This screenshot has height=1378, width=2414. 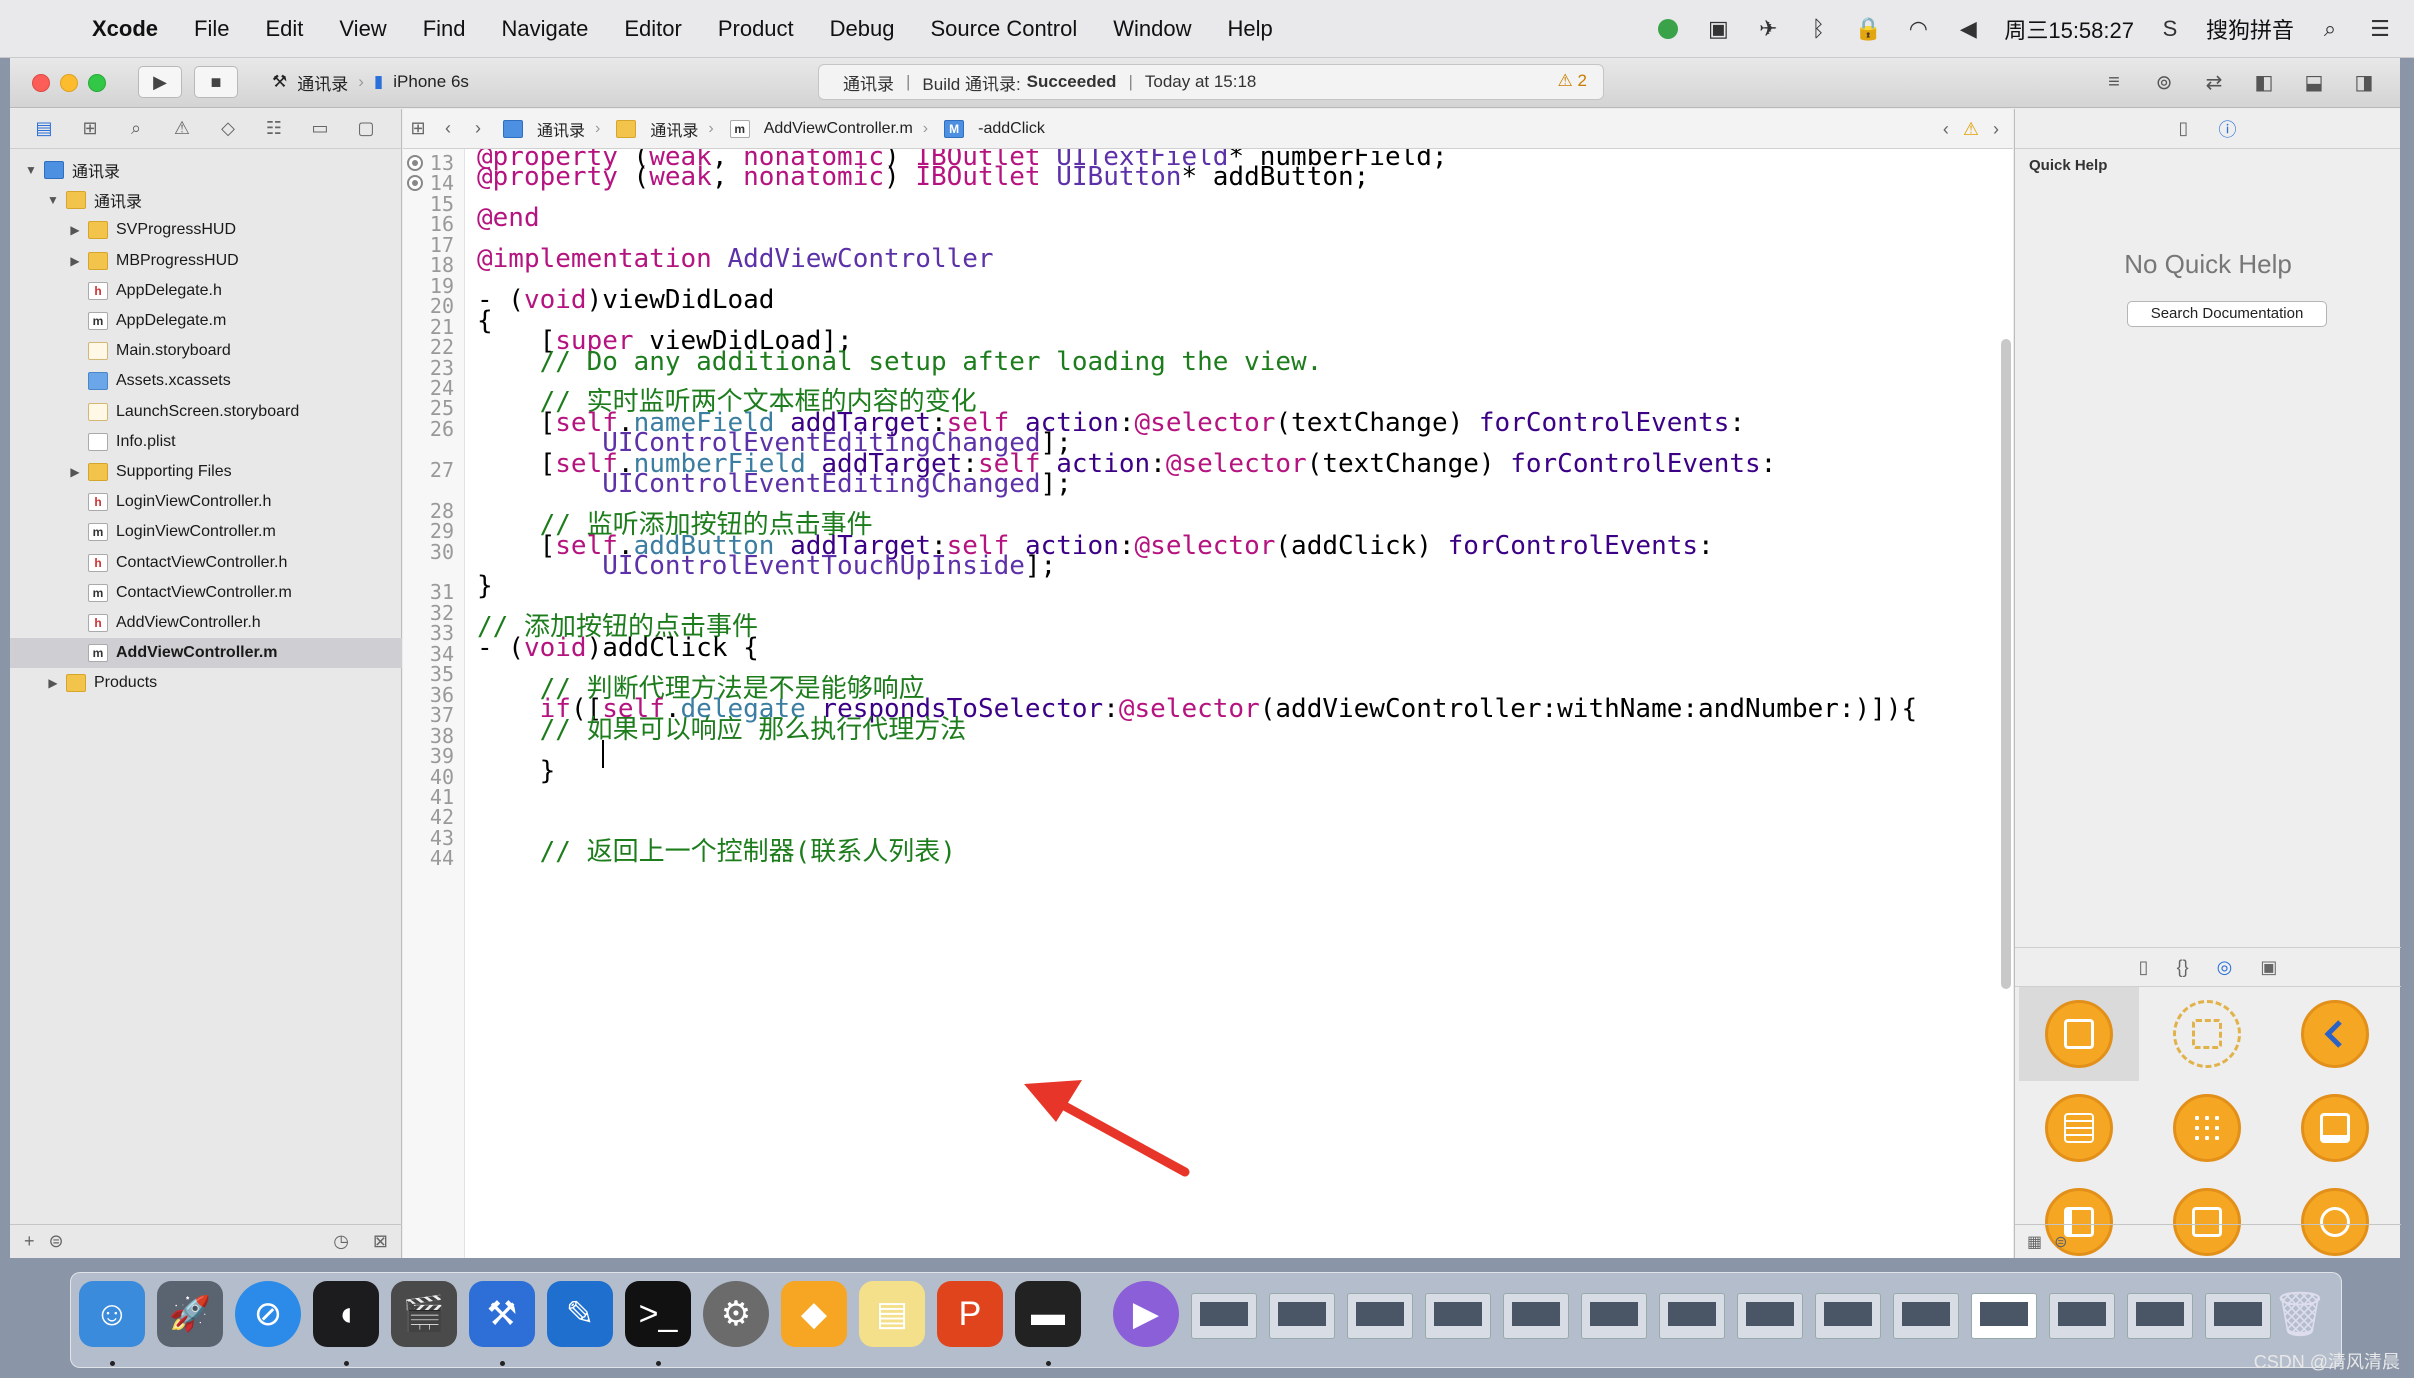 I want to click on toggle-debug-area-icon: ⬓, so click(x=2314, y=82).